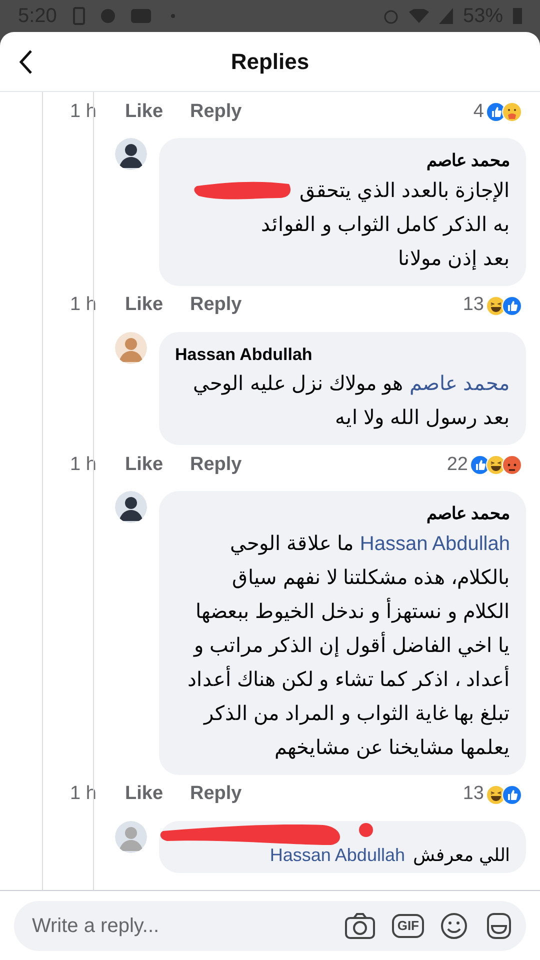 The image size is (540, 960). I want to click on gif-button: GIF, so click(408, 926).